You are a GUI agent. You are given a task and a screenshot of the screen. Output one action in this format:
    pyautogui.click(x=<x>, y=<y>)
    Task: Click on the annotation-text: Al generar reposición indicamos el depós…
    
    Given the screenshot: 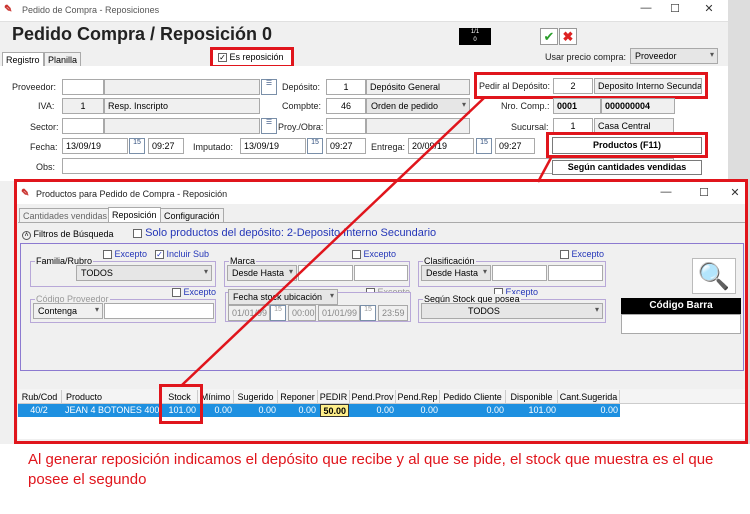 What is the action you would take?
    pyautogui.click(x=371, y=469)
    